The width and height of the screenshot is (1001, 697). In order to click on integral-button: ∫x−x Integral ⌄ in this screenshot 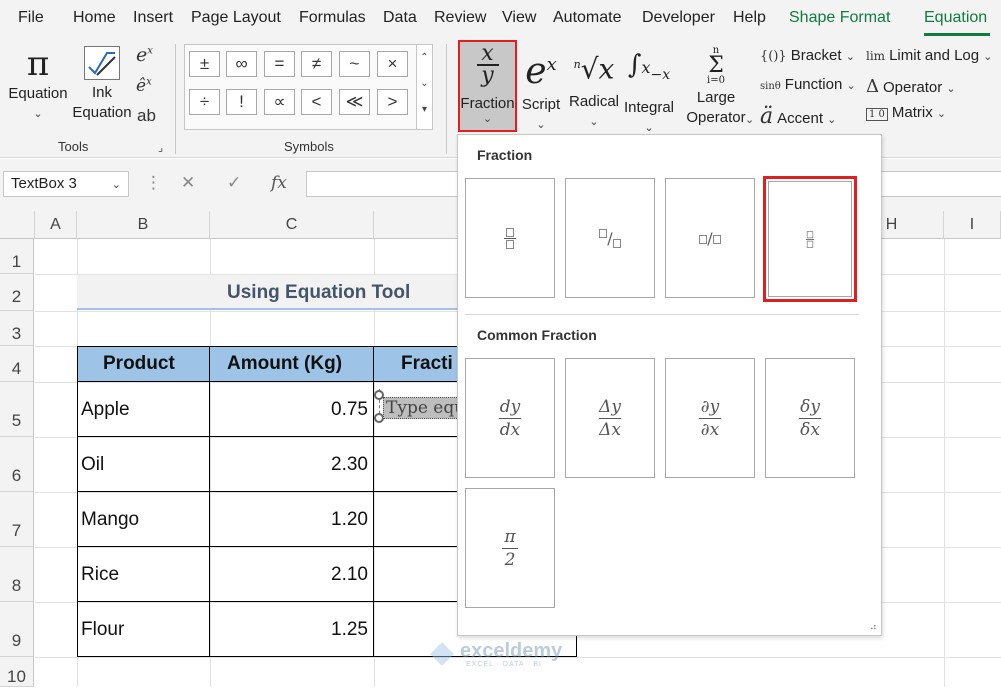, I will do `click(649, 90)`.